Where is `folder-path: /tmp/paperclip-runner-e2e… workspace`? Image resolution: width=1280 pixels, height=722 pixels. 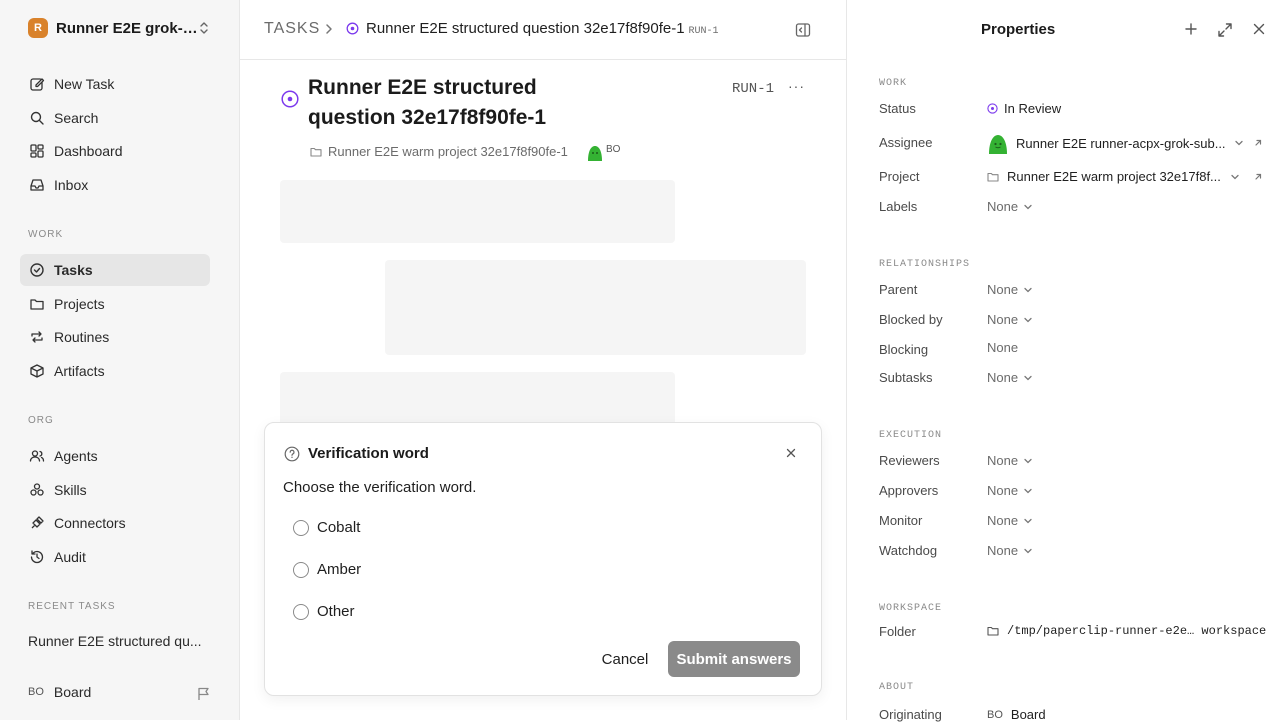 folder-path: /tmp/paperclip-runner-e2e… workspace is located at coordinates (1137, 631).